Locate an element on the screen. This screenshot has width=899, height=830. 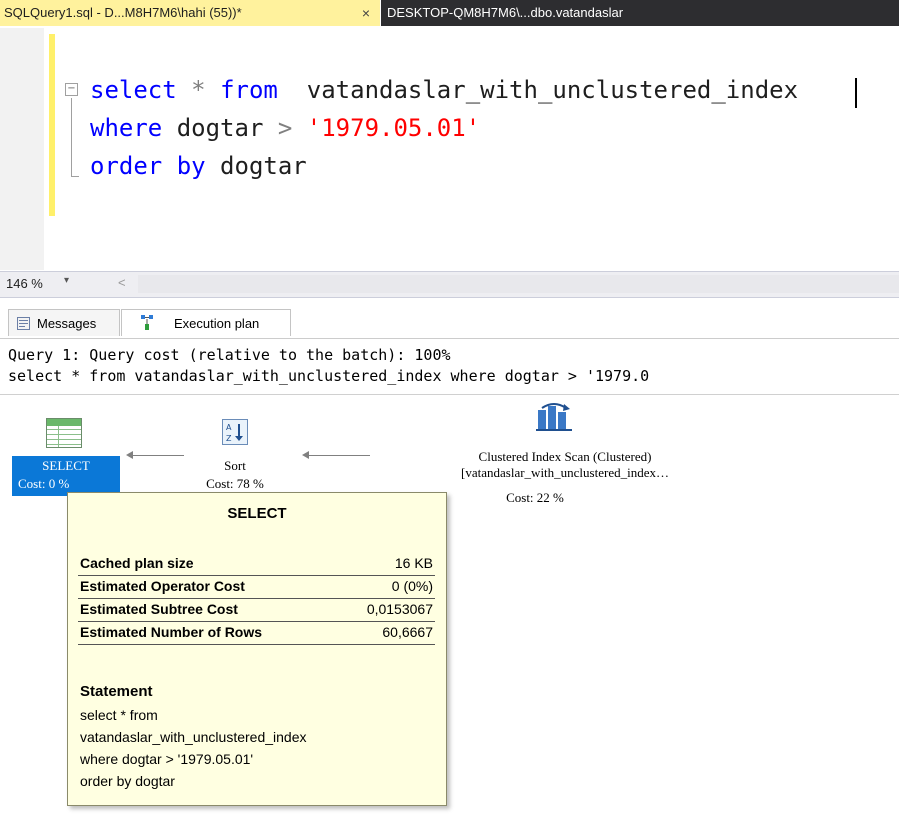
tooltip-row-estimated-number-of-rows: Estimated Number of Rows 60,6667 is located at coordinates (256, 633).